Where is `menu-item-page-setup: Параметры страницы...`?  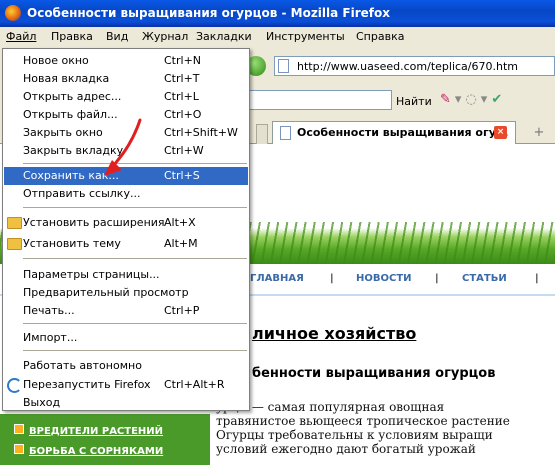
menu-item-page-setup: Параметры страницы... is located at coordinates (126, 275).